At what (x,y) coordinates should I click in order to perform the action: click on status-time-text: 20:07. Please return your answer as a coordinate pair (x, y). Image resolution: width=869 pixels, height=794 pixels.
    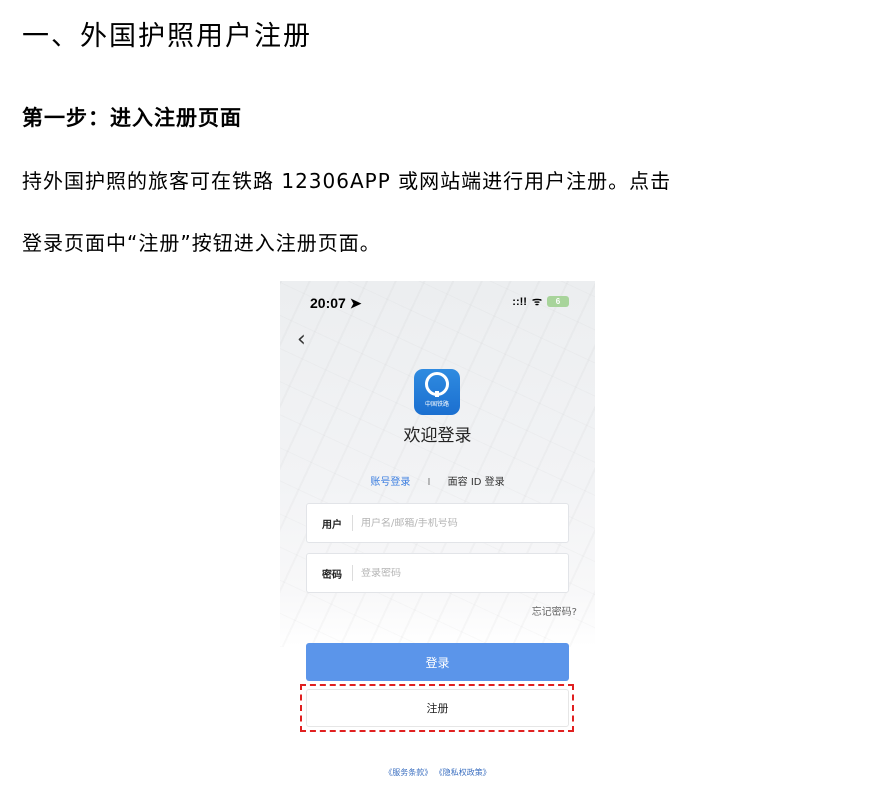
    Looking at the image, I should click on (328, 303).